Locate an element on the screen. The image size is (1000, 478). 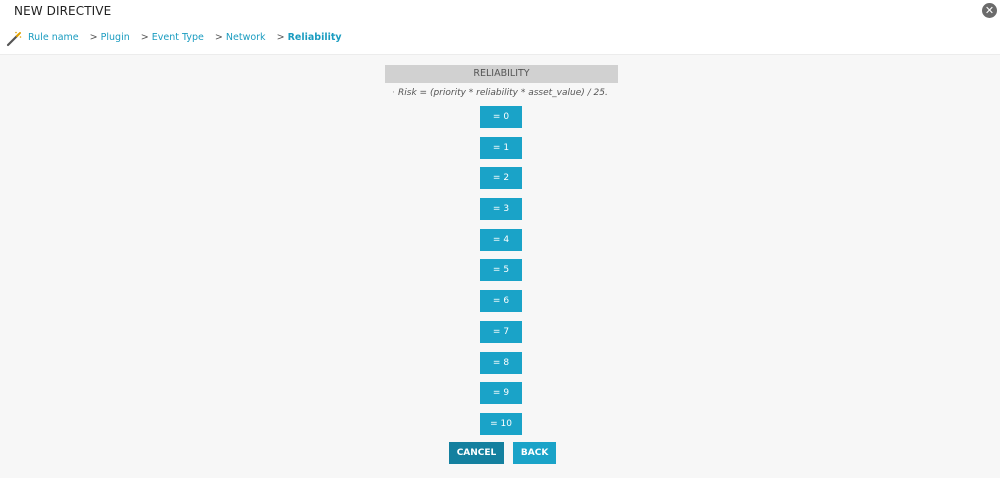
breadcrumb-item-rule-name: Rule name is located at coordinates (53, 37).